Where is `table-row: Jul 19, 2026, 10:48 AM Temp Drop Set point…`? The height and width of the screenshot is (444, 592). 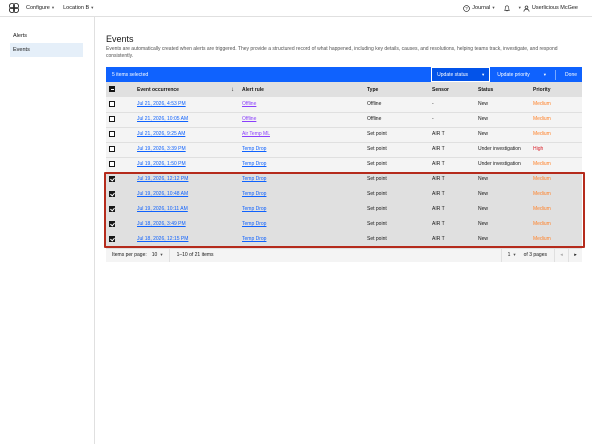
table-row: Jul 19, 2026, 10:48 AM Temp Drop Set point… is located at coordinates (344, 195).